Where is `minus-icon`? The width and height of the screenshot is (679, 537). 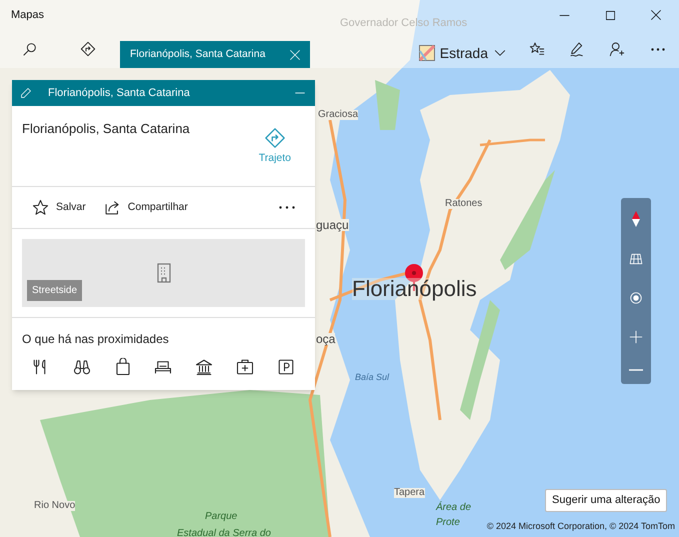 minus-icon is located at coordinates (636, 370).